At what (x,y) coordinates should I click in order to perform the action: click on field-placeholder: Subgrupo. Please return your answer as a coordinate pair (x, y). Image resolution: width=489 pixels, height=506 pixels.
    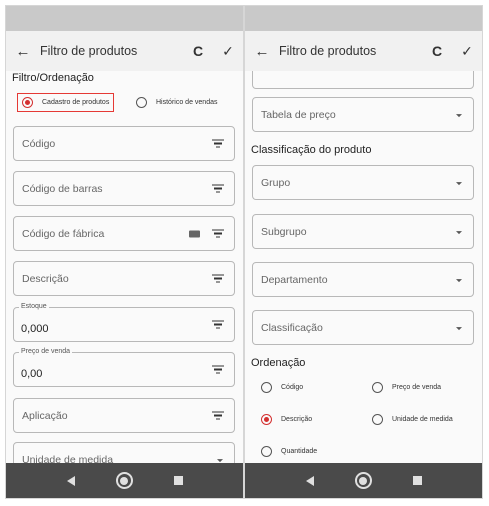
    Looking at the image, I should click on (284, 231).